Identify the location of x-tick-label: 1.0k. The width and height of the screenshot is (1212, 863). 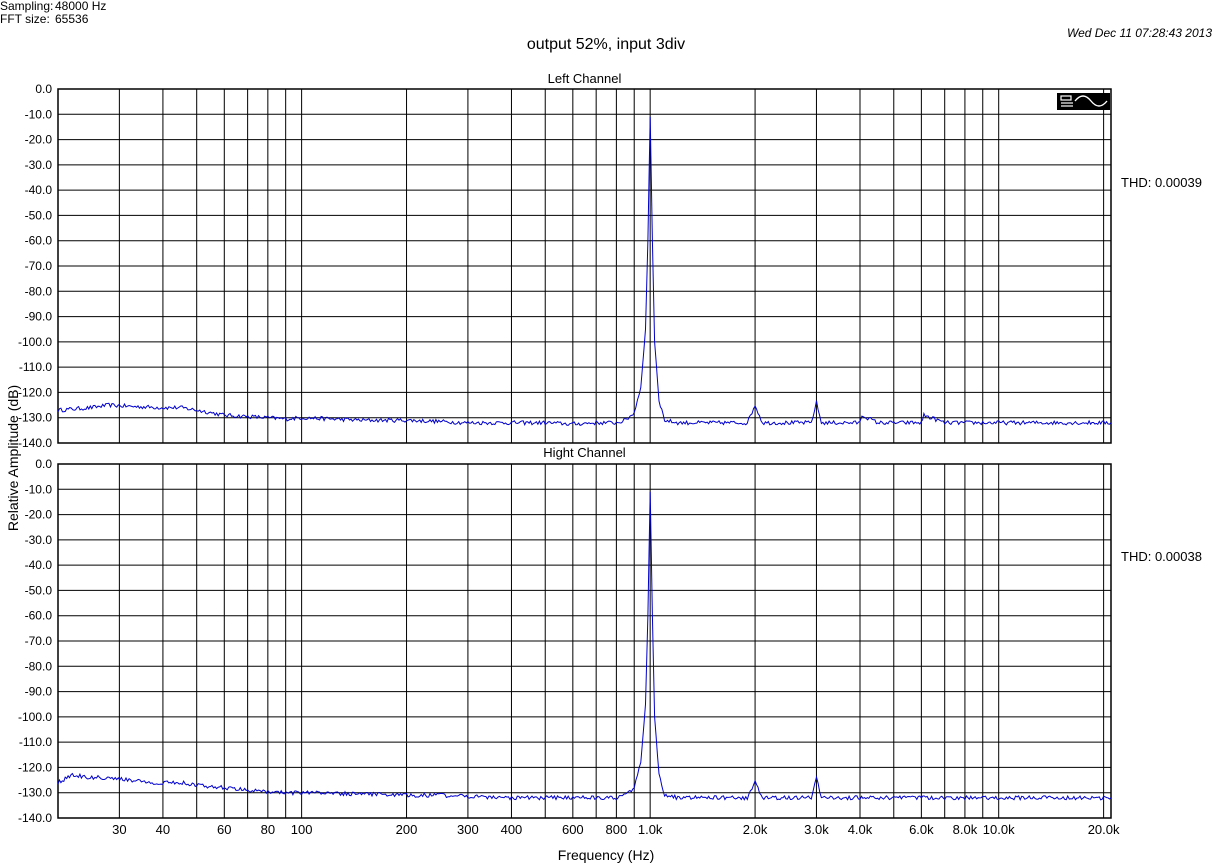
(650, 829).